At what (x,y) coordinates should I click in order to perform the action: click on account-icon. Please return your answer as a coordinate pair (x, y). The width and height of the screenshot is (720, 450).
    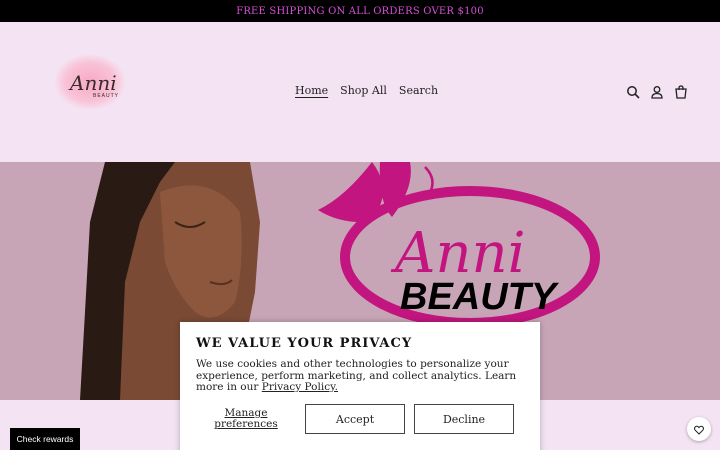
    Looking at the image, I should click on (657, 91).